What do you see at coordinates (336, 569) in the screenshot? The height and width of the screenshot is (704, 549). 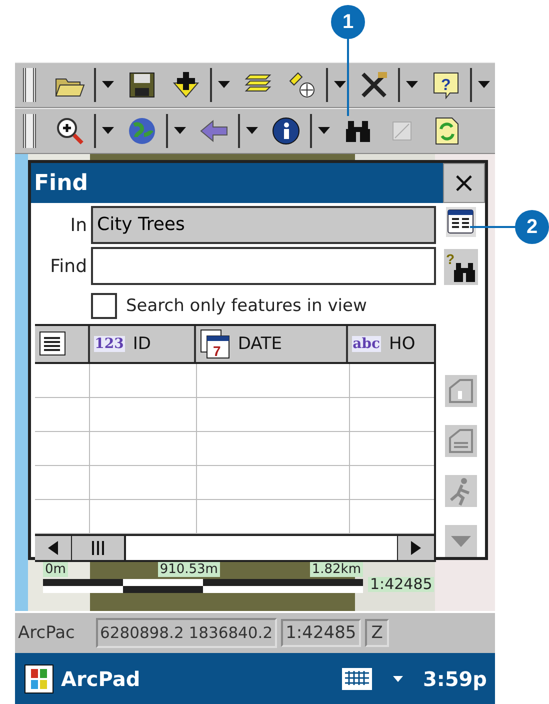 I see `scale-label: 1.82km` at bounding box center [336, 569].